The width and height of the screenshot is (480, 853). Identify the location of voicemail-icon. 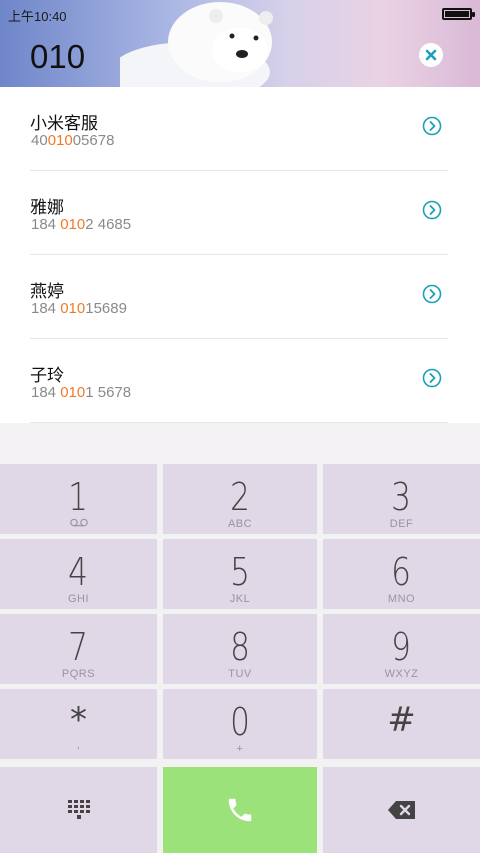
(78, 522).